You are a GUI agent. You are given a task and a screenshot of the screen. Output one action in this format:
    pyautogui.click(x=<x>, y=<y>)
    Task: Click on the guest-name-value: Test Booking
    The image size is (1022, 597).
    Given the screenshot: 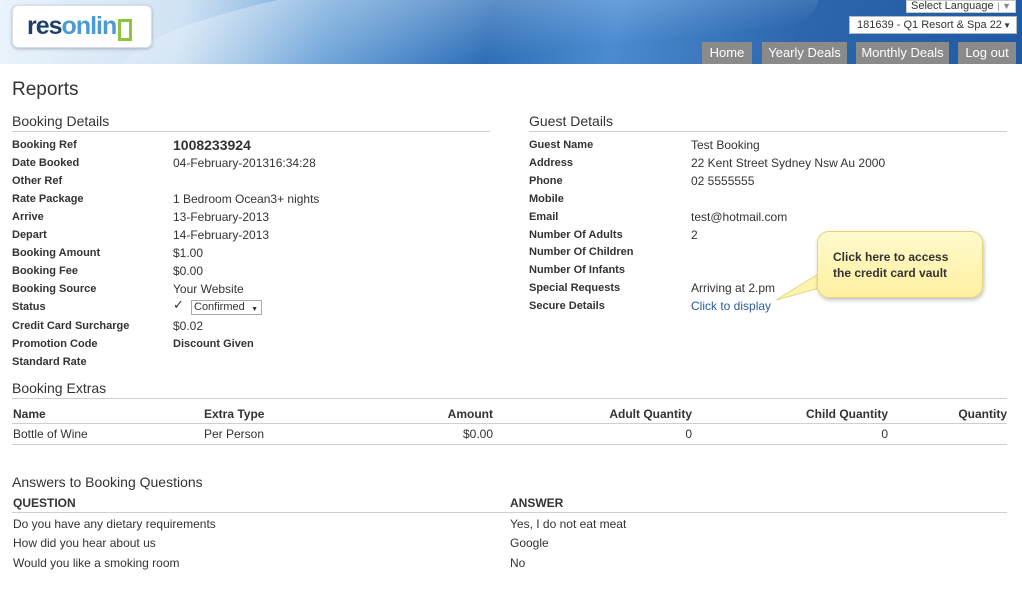 What is the action you would take?
    pyautogui.click(x=725, y=145)
    